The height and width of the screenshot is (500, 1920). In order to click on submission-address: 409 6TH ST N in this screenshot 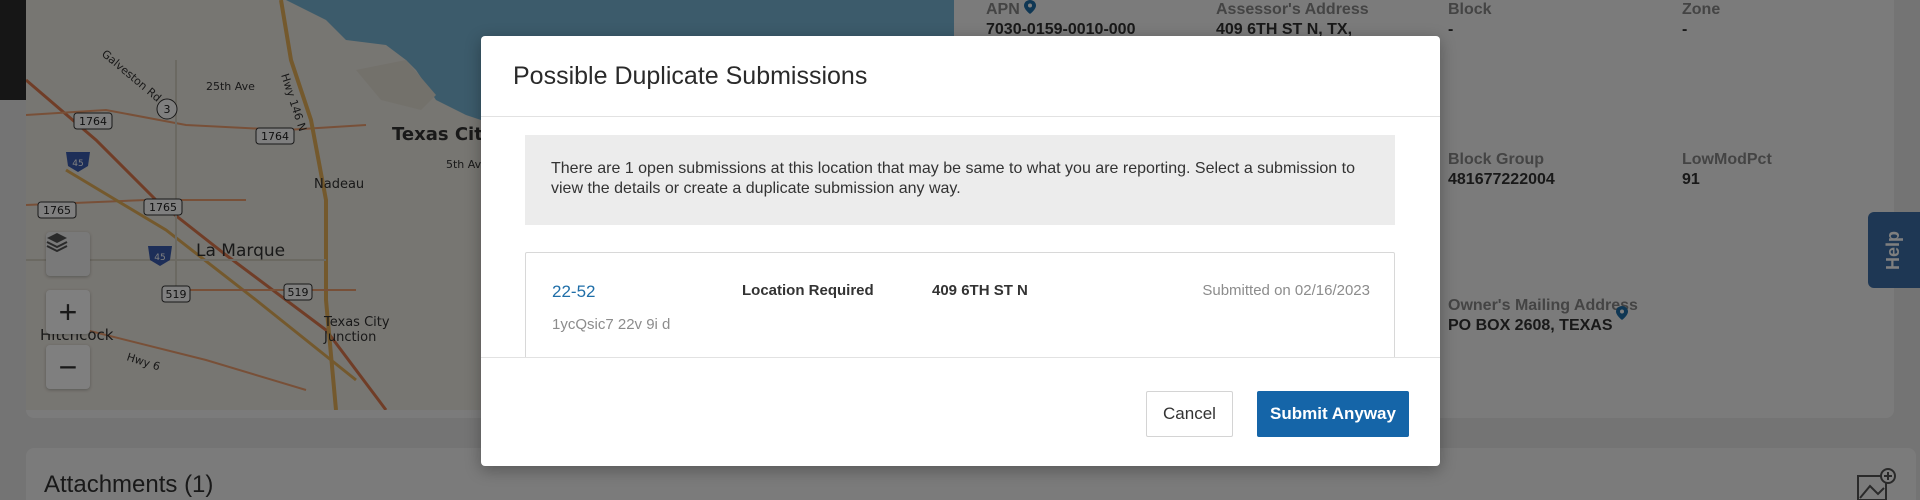, I will do `click(980, 290)`.